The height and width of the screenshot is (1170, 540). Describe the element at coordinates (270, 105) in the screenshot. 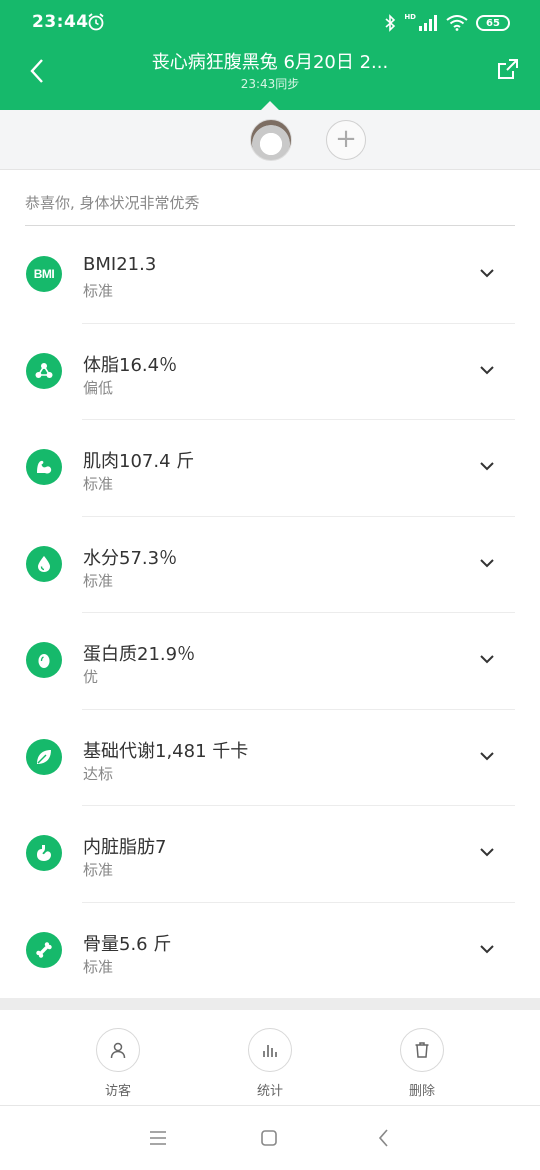

I see `selected-user-caret` at that location.